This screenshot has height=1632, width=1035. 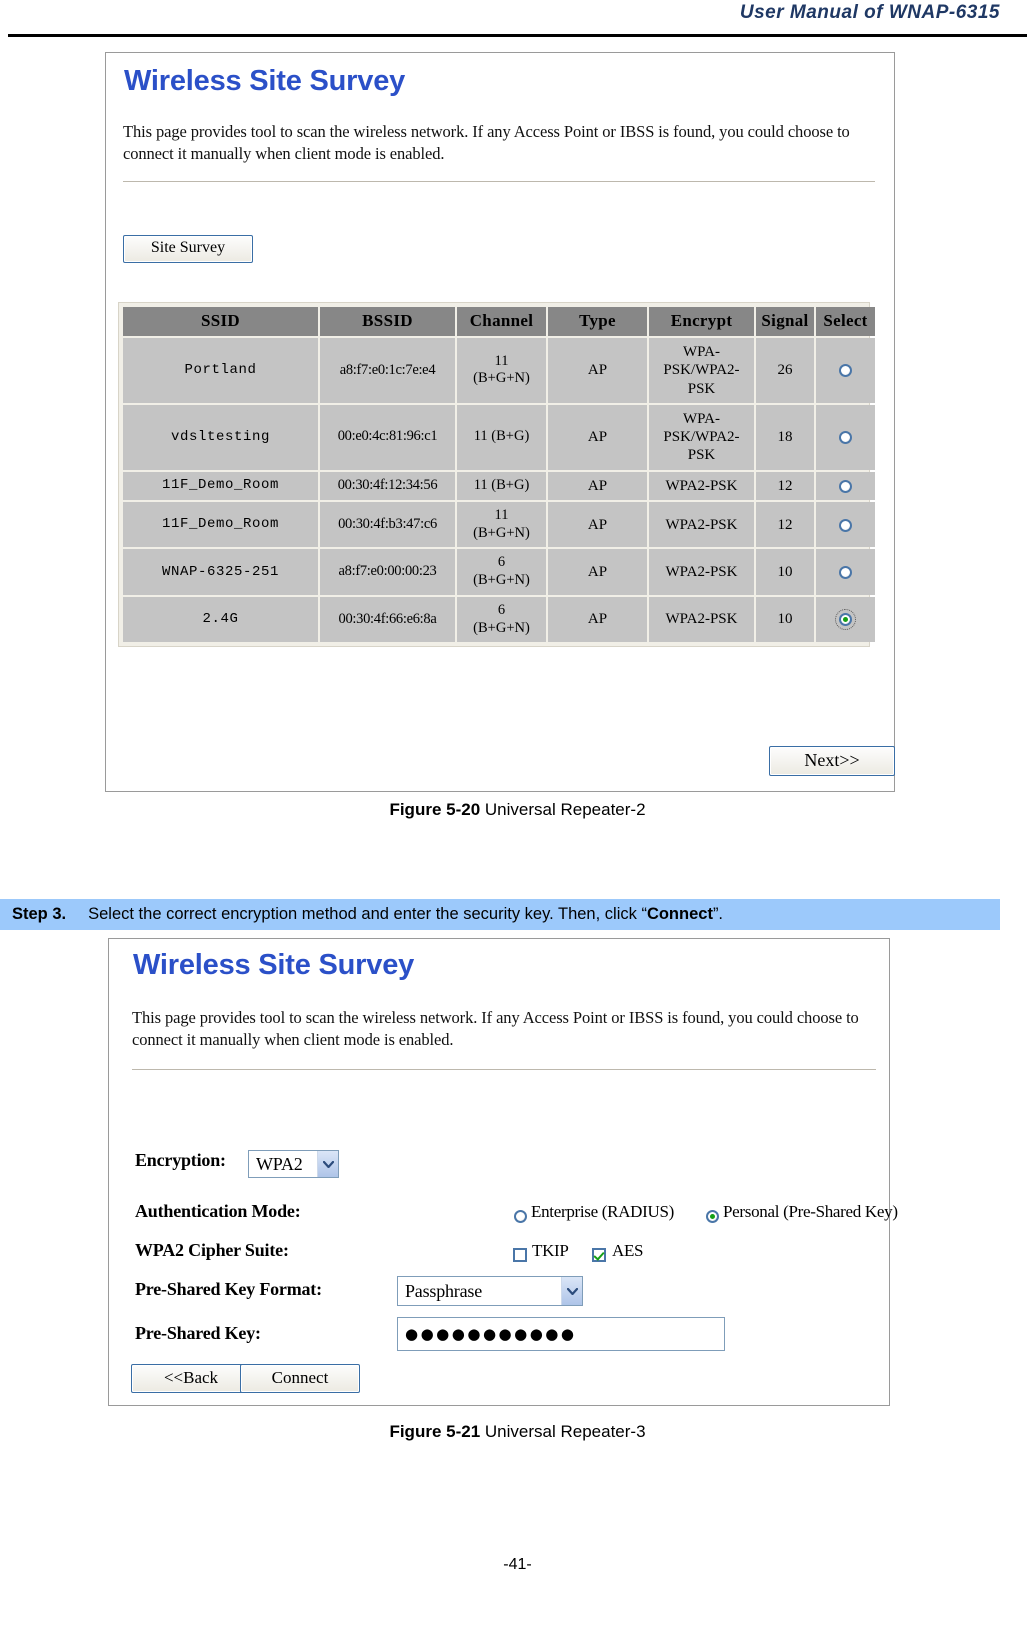 I want to click on encryption-row: Encryption:, so click(x=180, y=1160).